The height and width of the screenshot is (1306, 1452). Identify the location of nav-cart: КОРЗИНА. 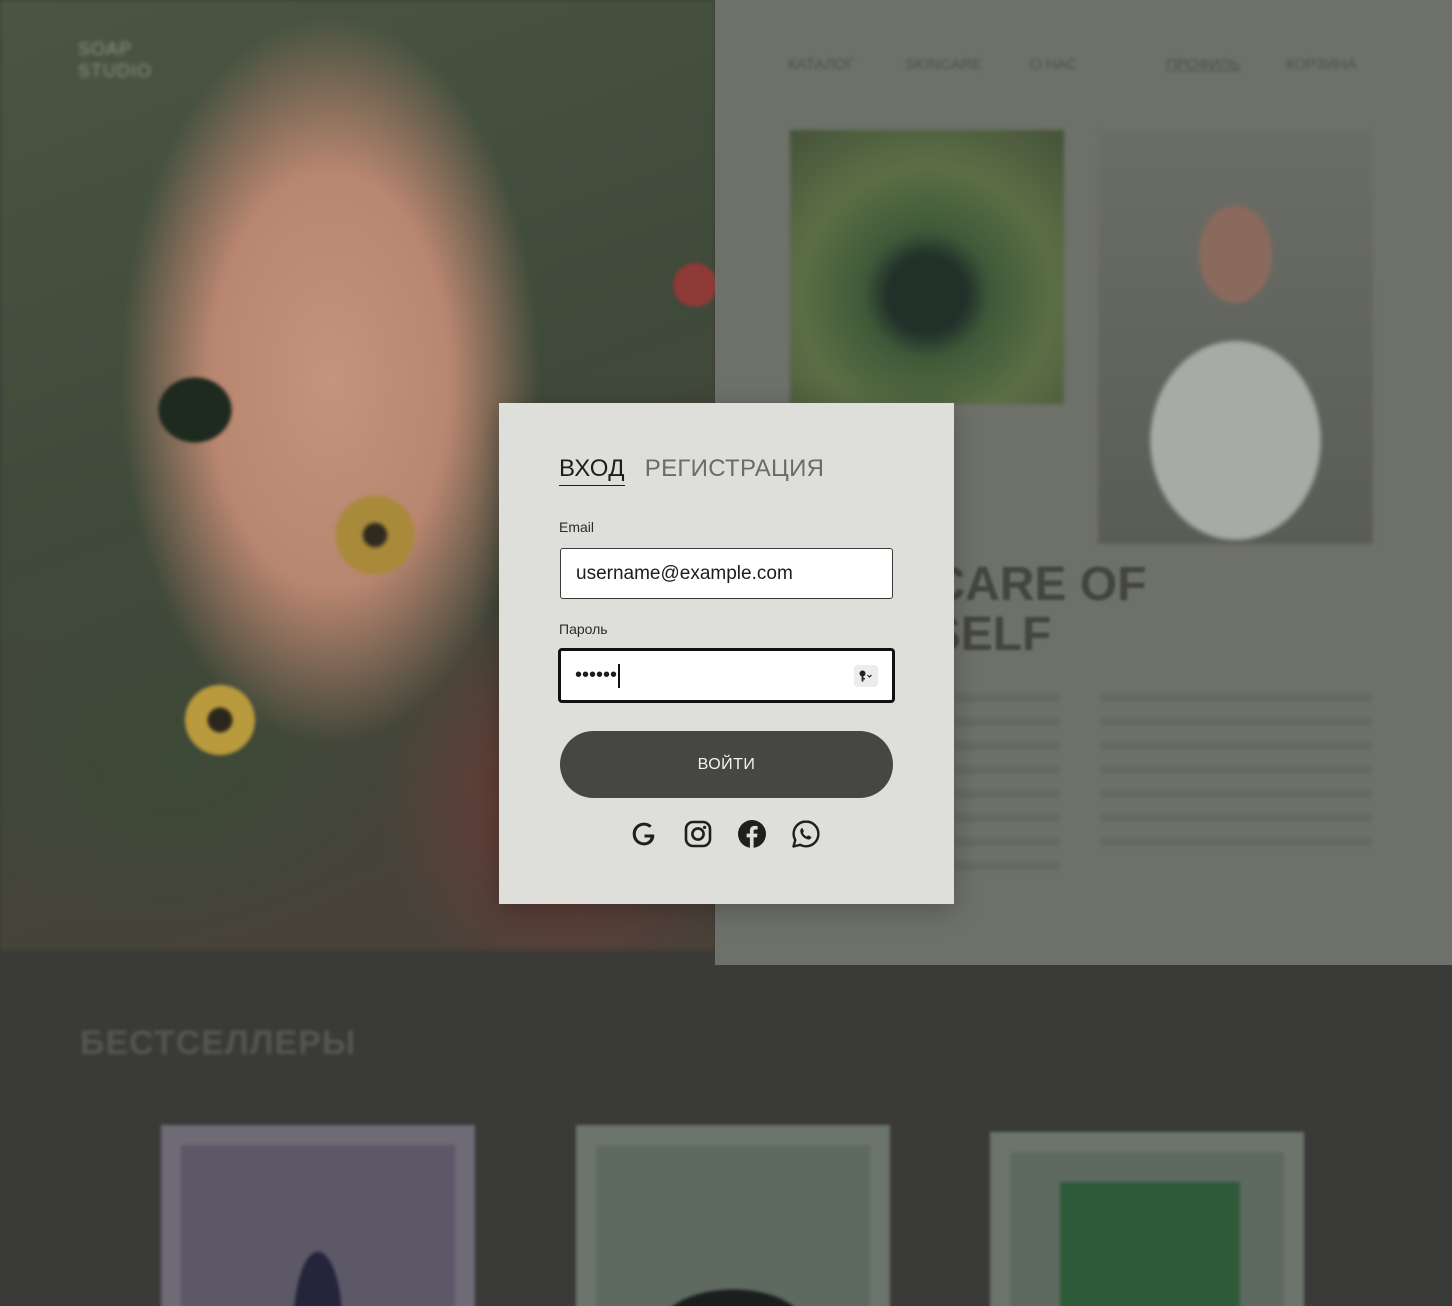
(1321, 64).